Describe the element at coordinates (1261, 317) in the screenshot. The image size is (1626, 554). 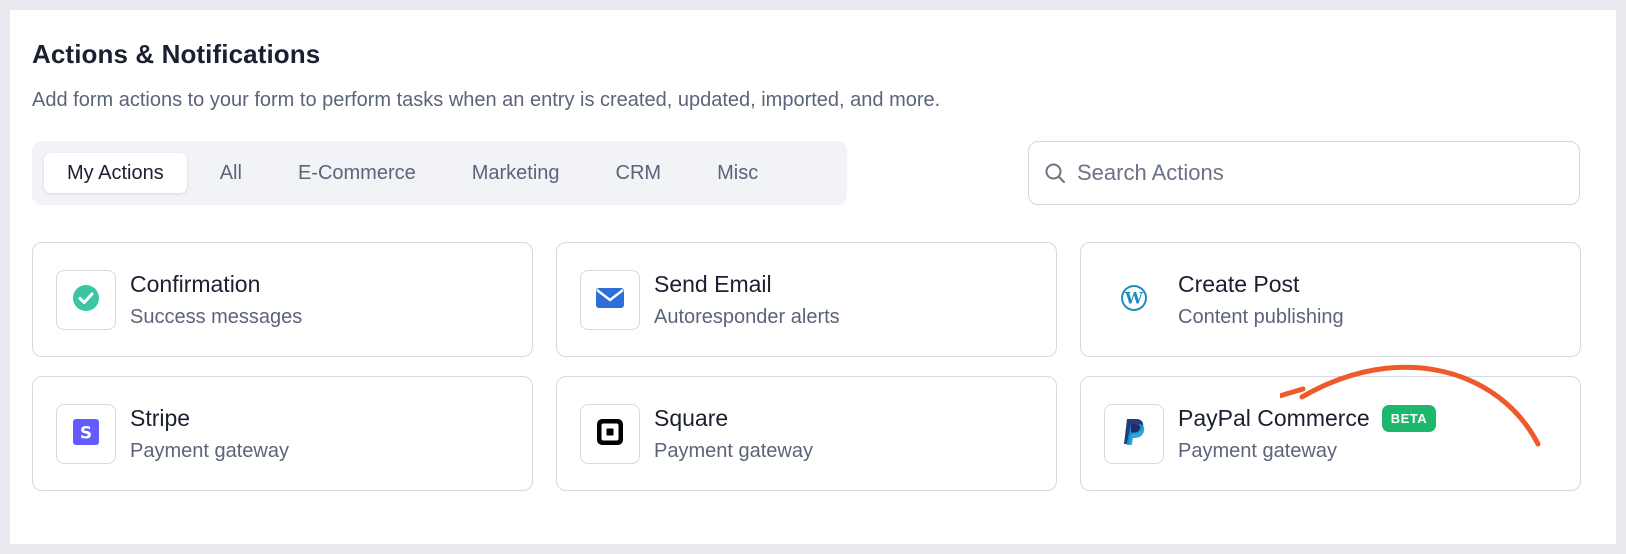
I see `action-description: Content publishing` at that location.